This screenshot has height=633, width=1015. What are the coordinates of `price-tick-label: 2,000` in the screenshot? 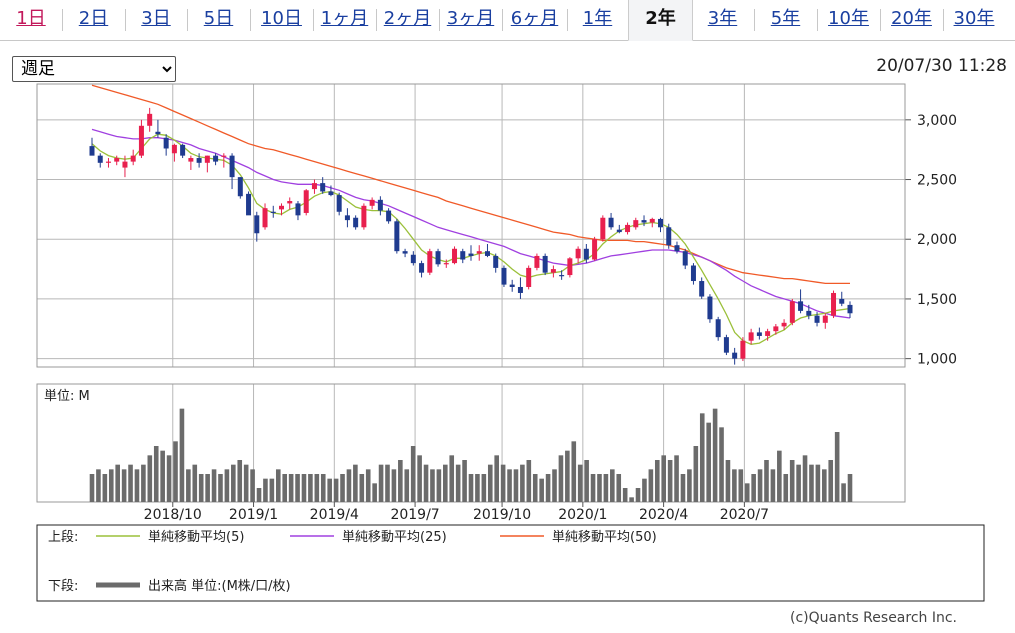 It's located at (937, 240).